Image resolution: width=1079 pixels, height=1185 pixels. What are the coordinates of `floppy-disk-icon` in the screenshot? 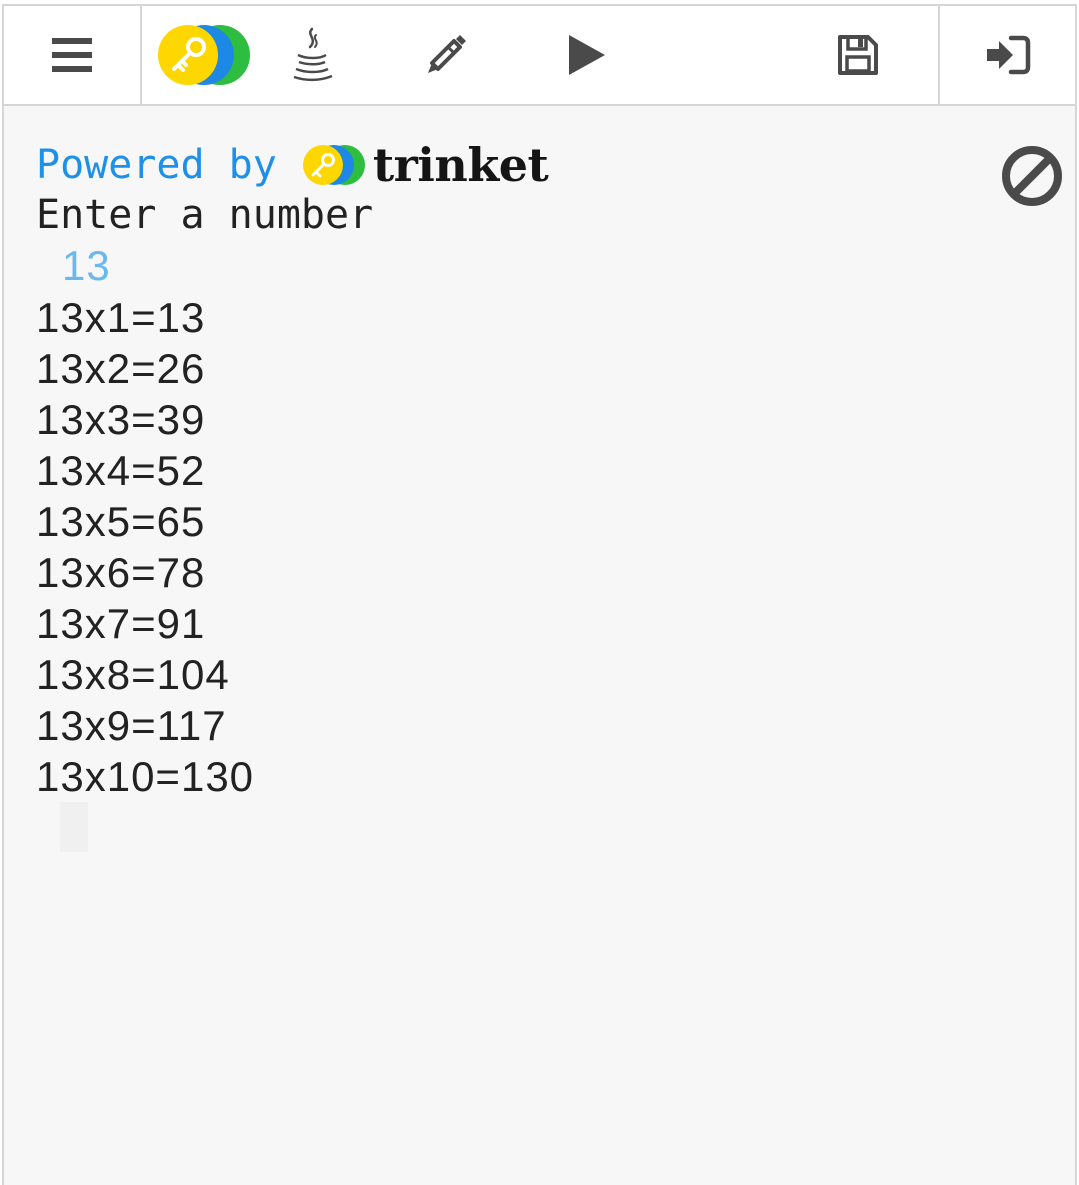 It's located at (858, 55).